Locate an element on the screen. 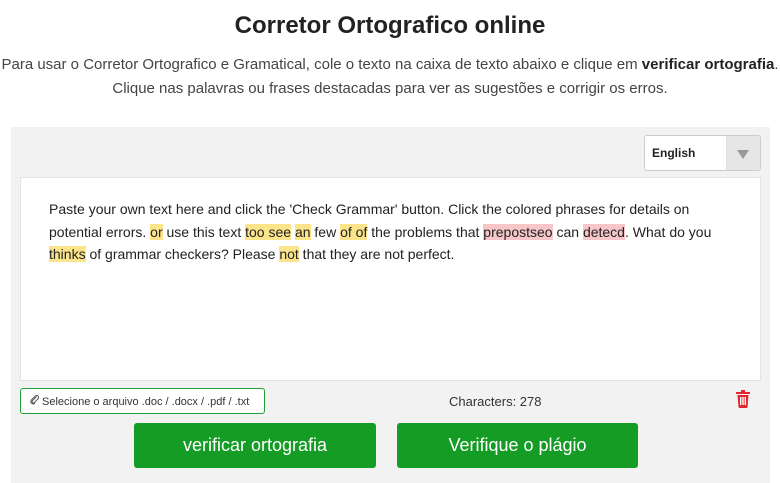  character-count: Characters: 278 is located at coordinates (495, 401).